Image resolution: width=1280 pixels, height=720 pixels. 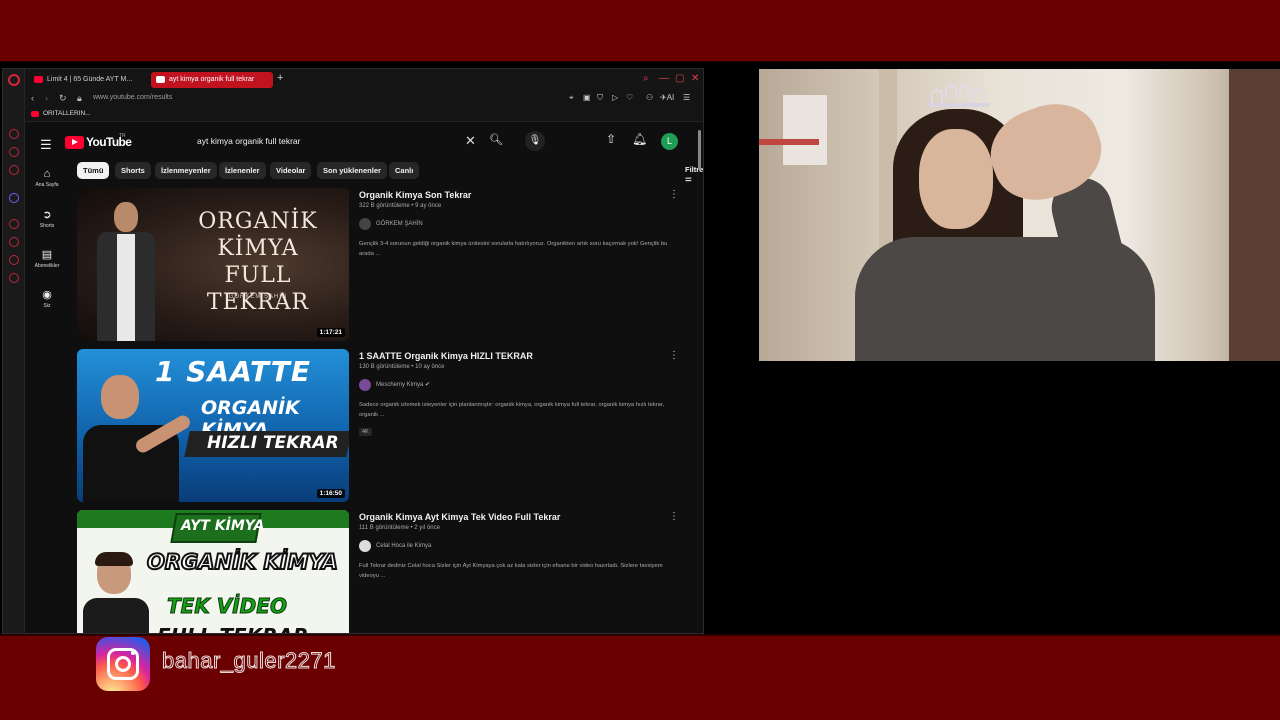 I want to click on opera-logo-icon, so click(x=14, y=80).